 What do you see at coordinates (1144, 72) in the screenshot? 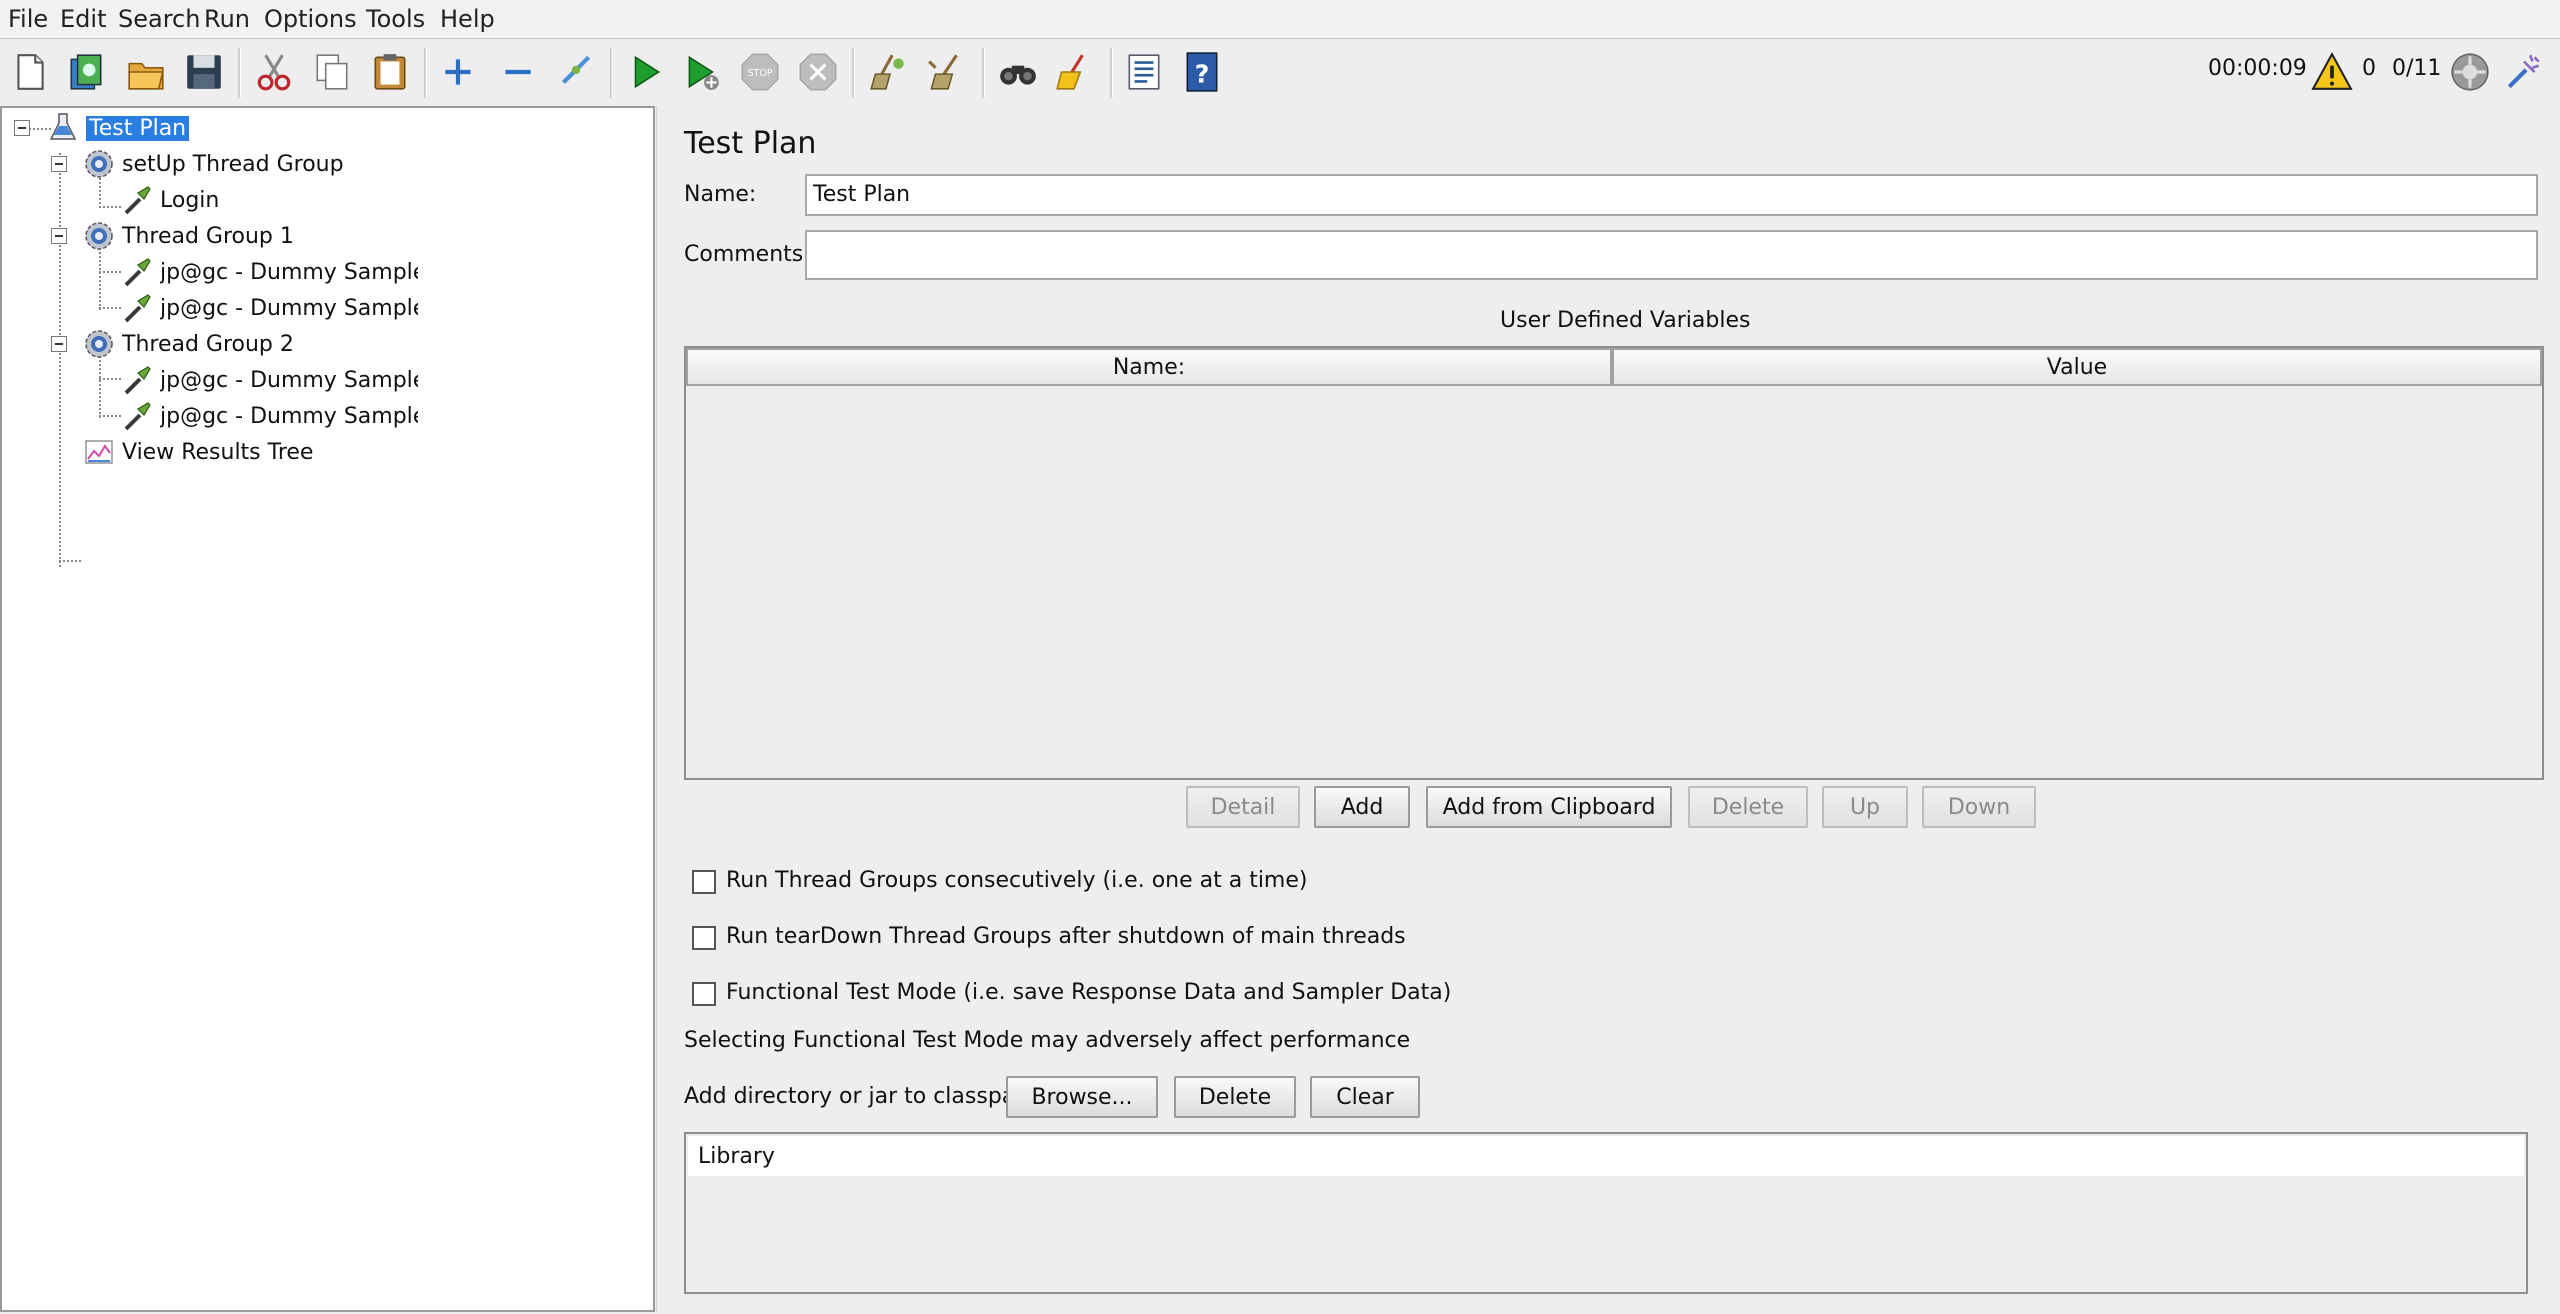
I see `function-helper-icon` at bounding box center [1144, 72].